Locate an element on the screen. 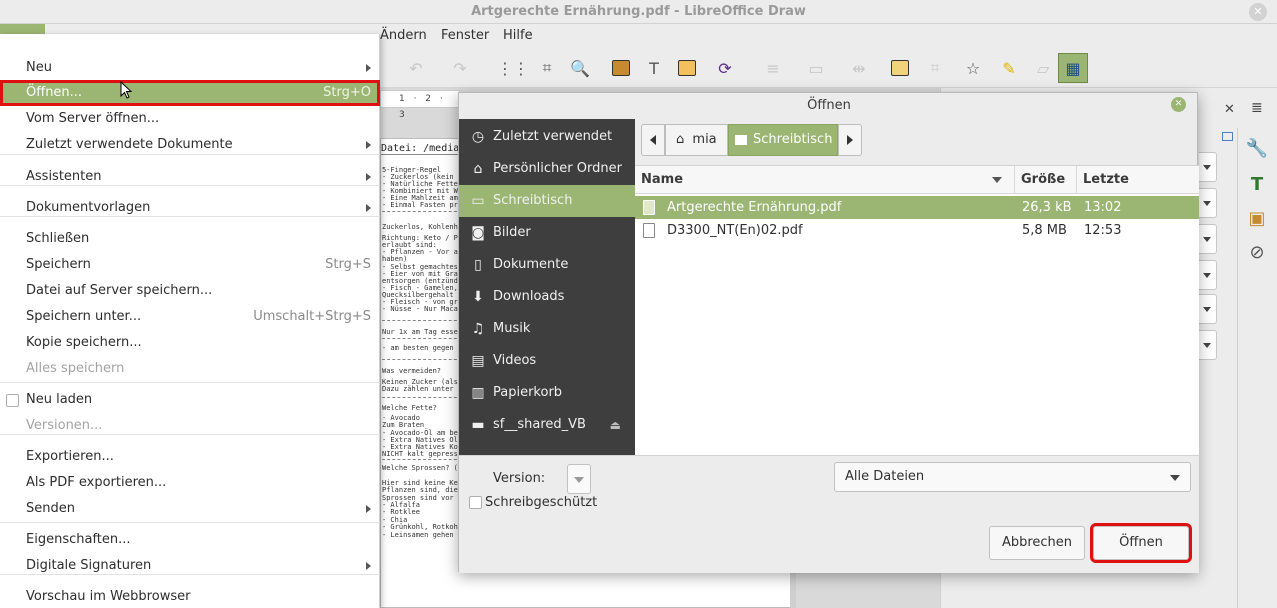  menu-item-speichern-unter: Speichern unter... Umschalt+Strg+S is located at coordinates (190, 317).